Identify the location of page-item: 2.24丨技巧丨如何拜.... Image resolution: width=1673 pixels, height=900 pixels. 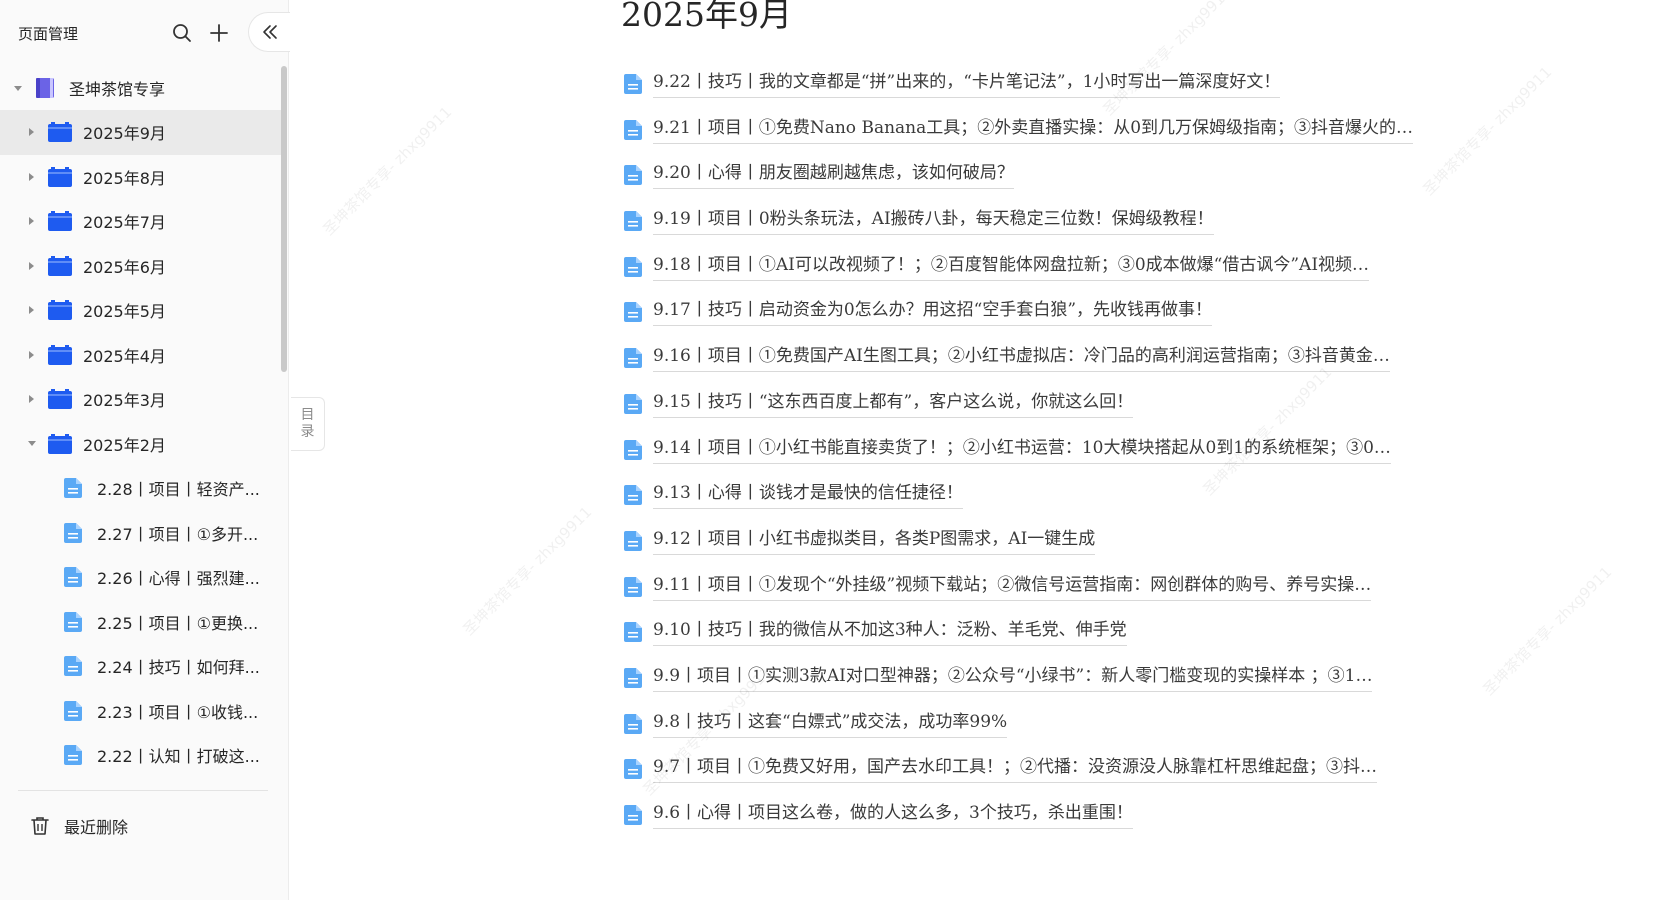
(141, 666).